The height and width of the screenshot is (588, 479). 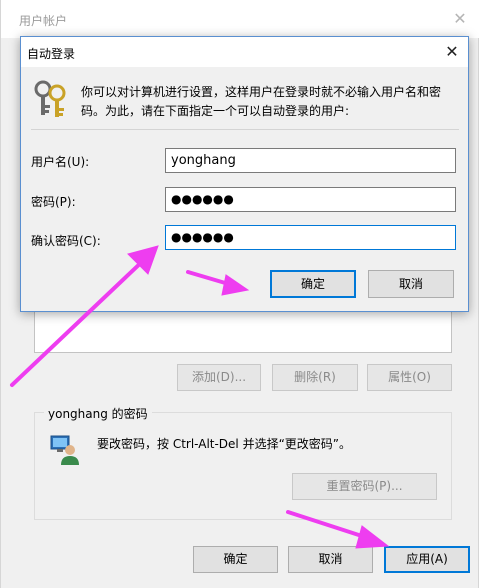 I want to click on user-list, so click(x=243, y=332).